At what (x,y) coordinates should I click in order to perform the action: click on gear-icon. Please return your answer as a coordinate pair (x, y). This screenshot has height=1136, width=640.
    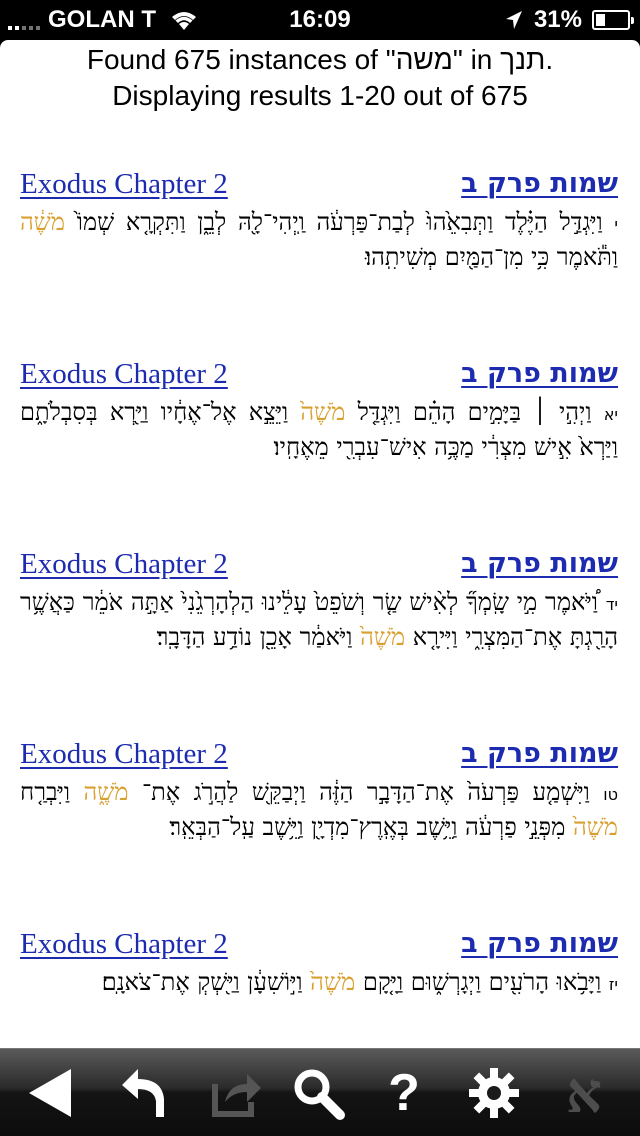
    Looking at the image, I should click on (494, 1093).